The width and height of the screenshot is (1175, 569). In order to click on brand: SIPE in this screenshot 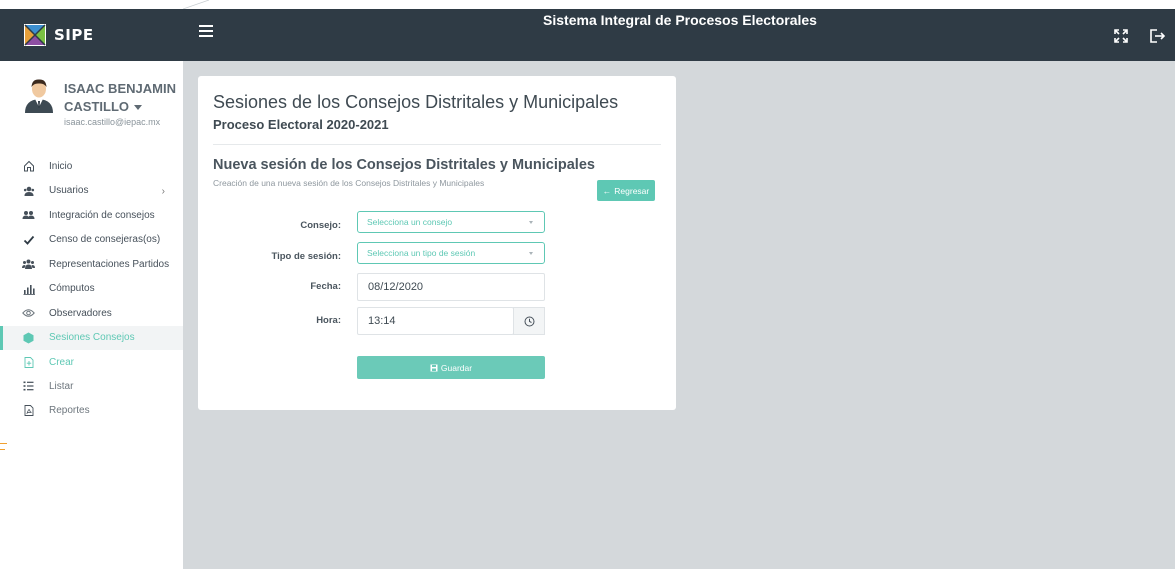, I will do `click(91, 35)`.